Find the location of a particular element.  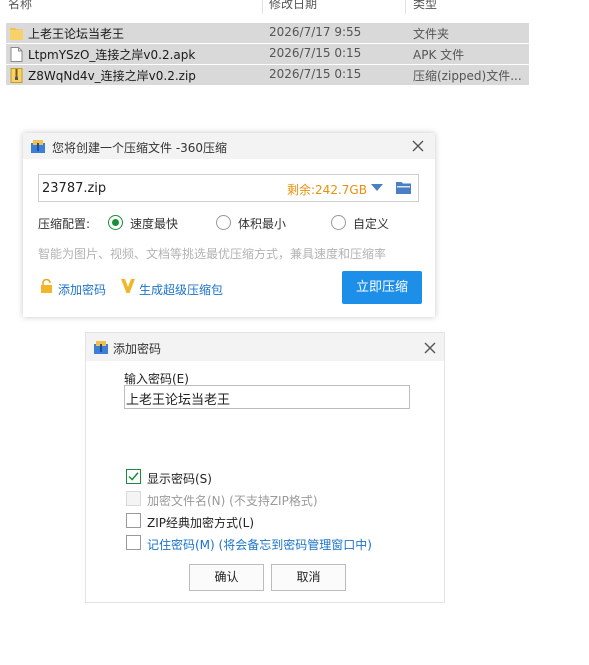

lock-icon is located at coordinates (46, 286).